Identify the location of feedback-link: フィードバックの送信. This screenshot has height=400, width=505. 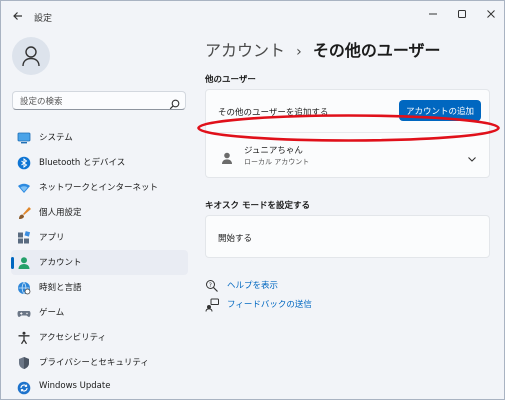
(270, 304).